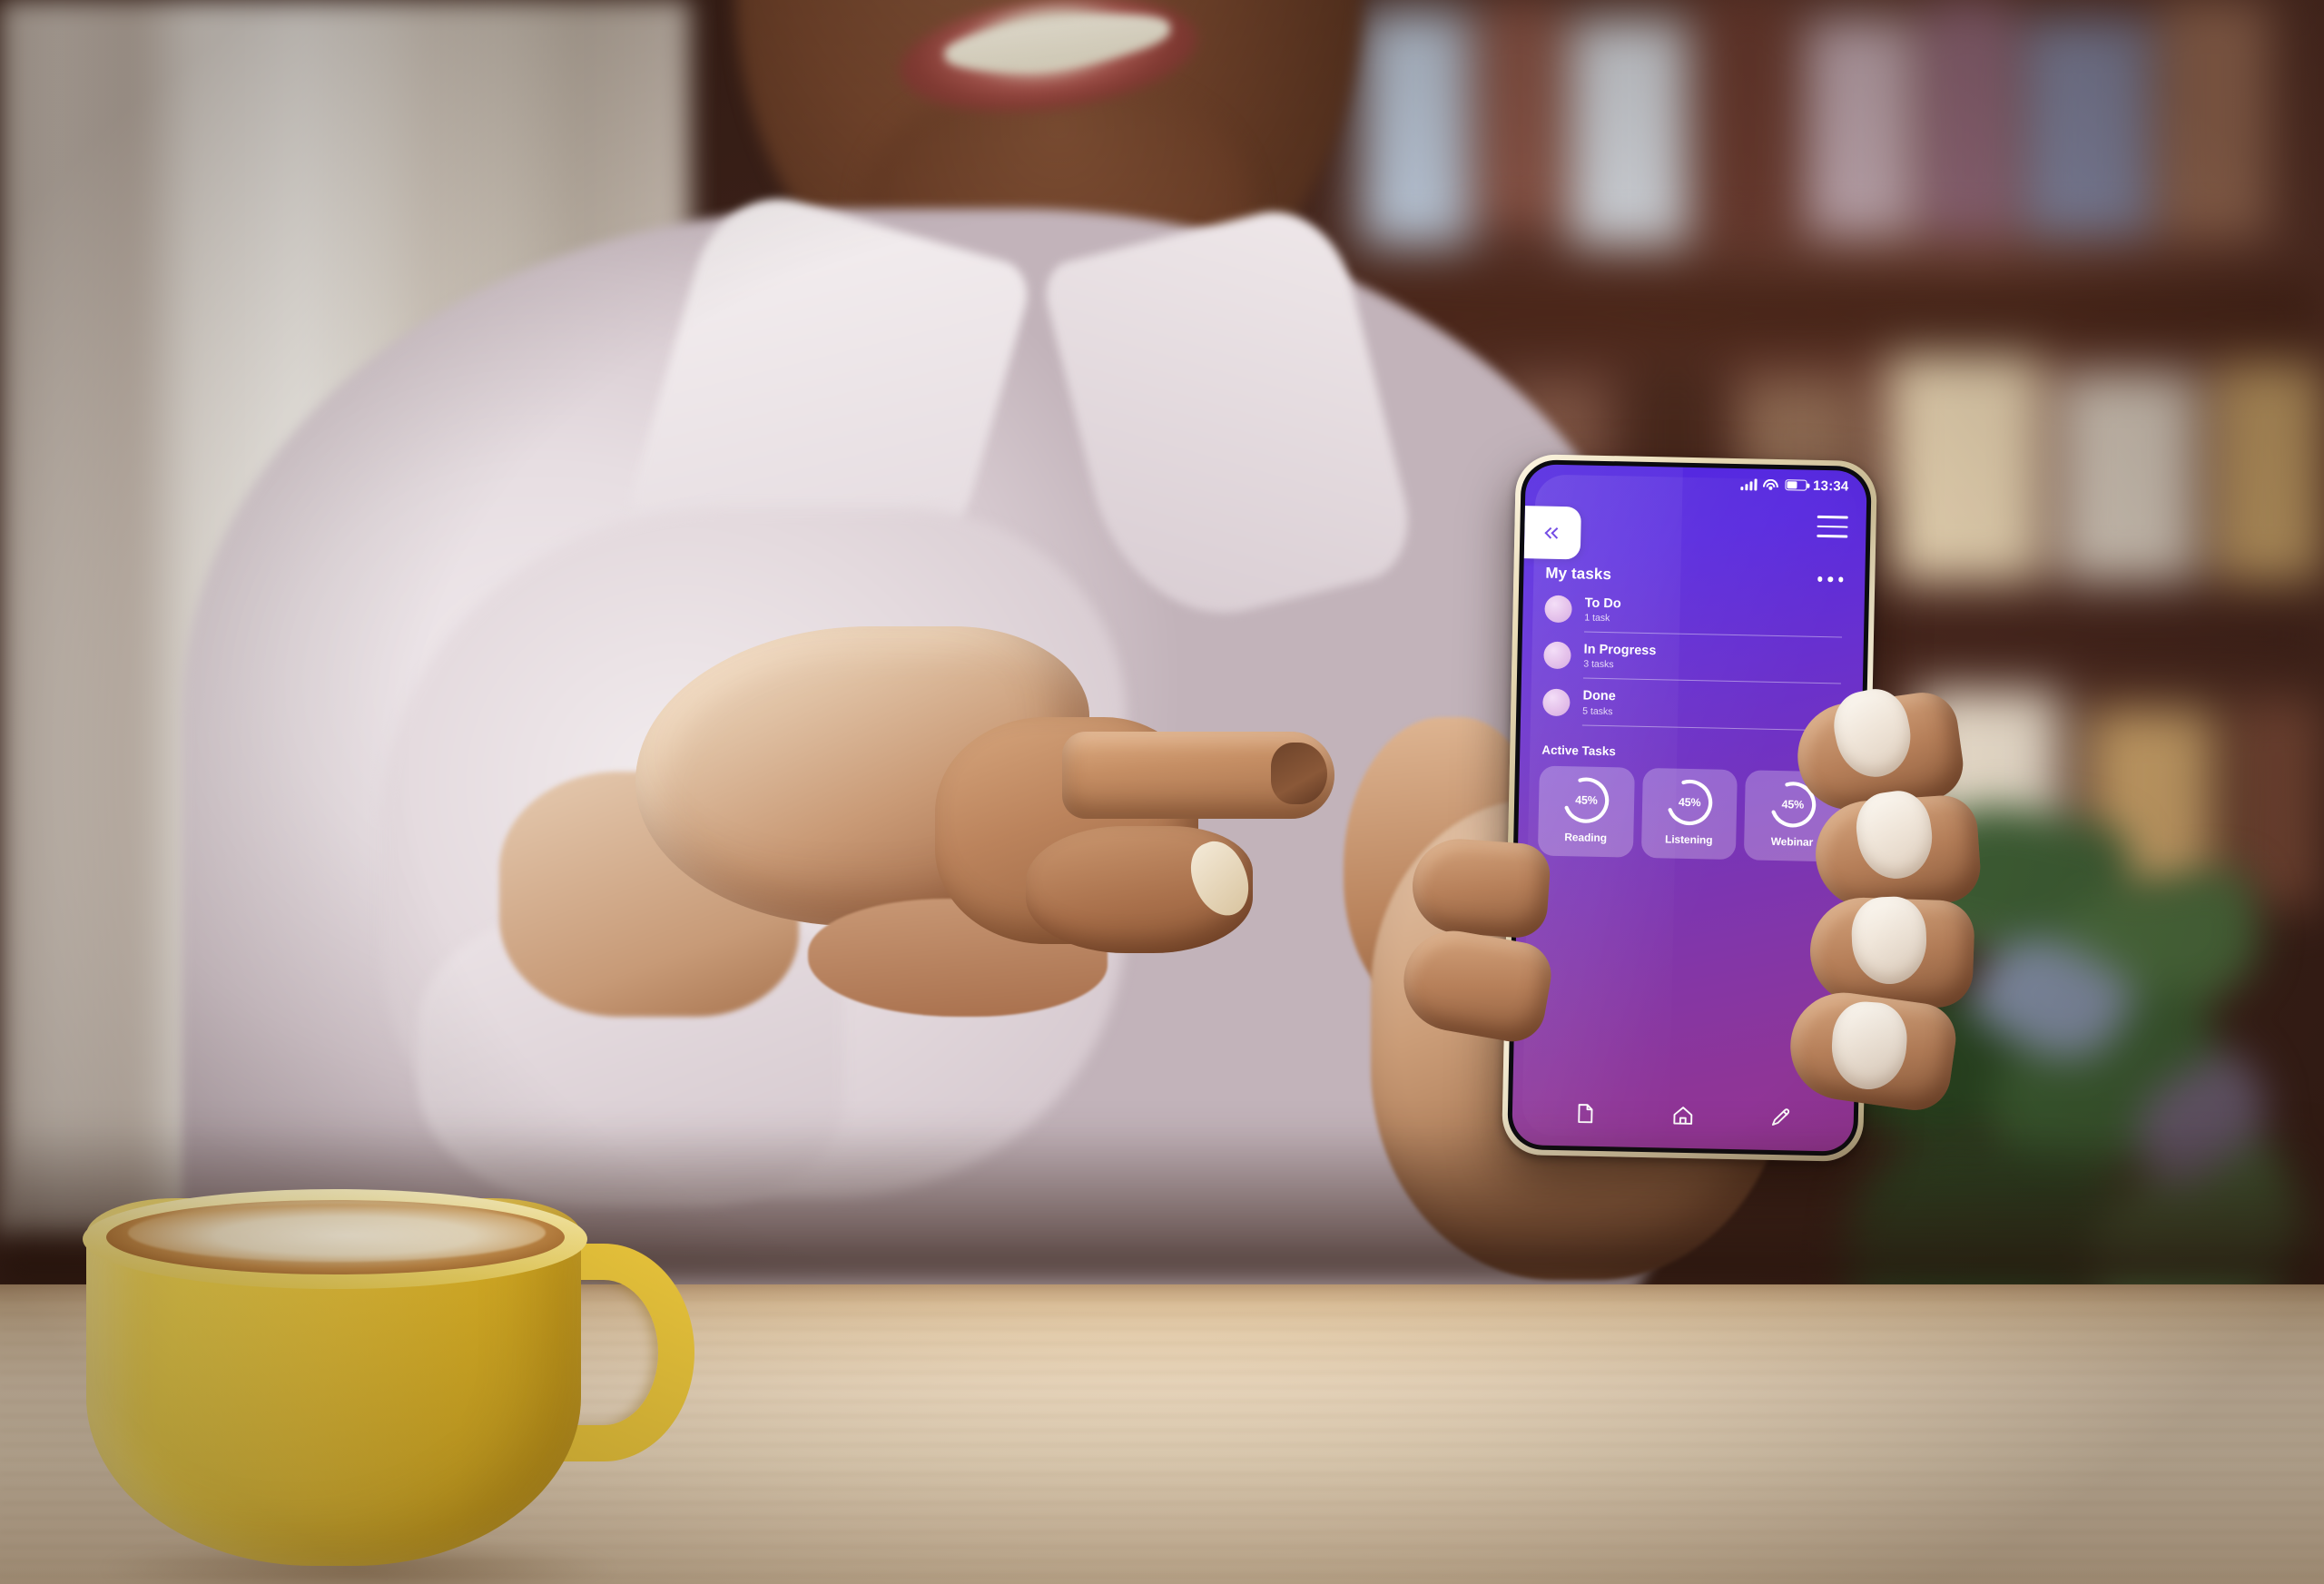  I want to click on active-task-label: Listening, so click(1688, 839).